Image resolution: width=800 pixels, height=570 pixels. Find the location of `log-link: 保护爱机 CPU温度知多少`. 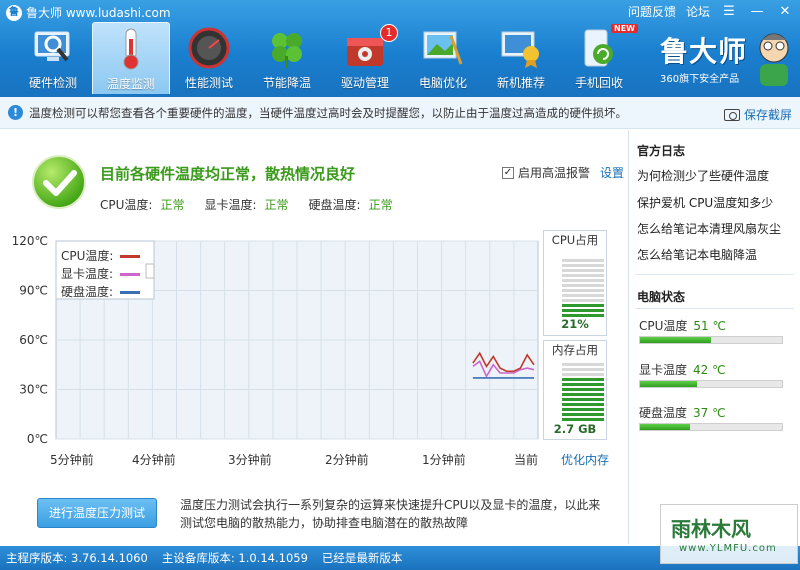

log-link: 保护爱机 CPU温度知多少 is located at coordinates (705, 202).